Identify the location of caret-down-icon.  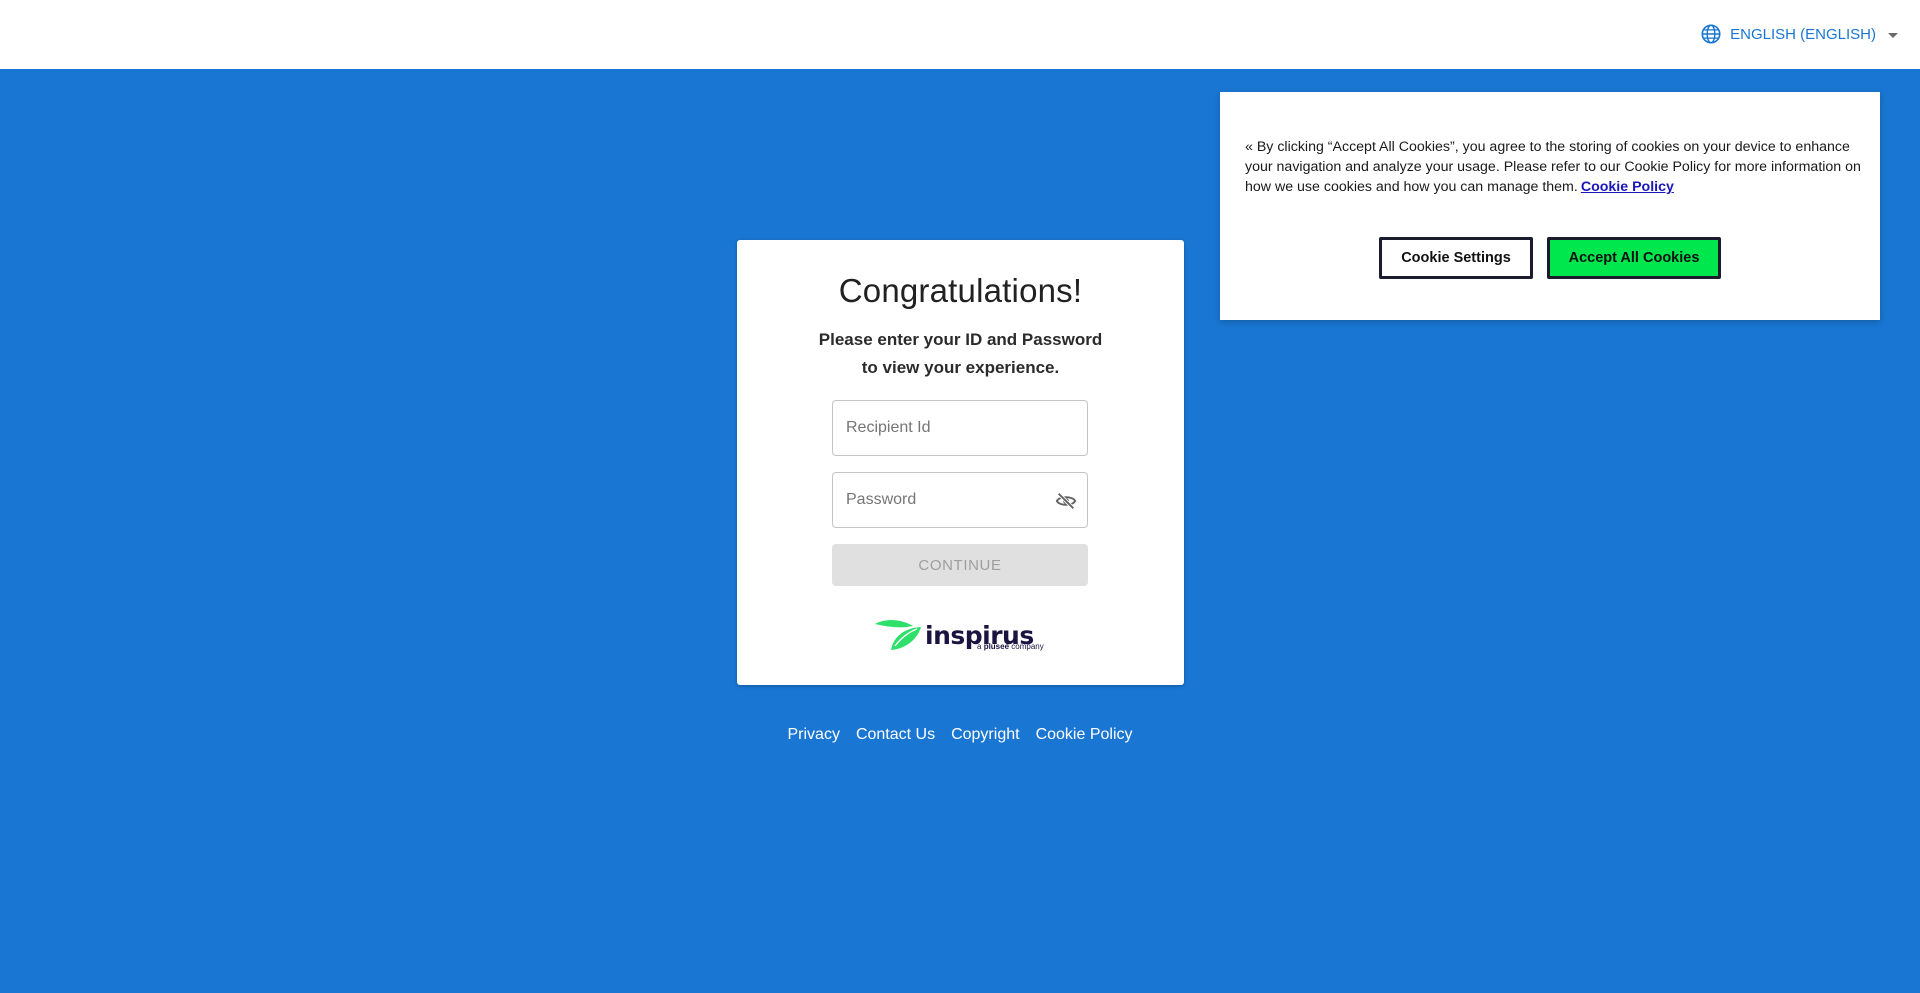
(1893, 35).